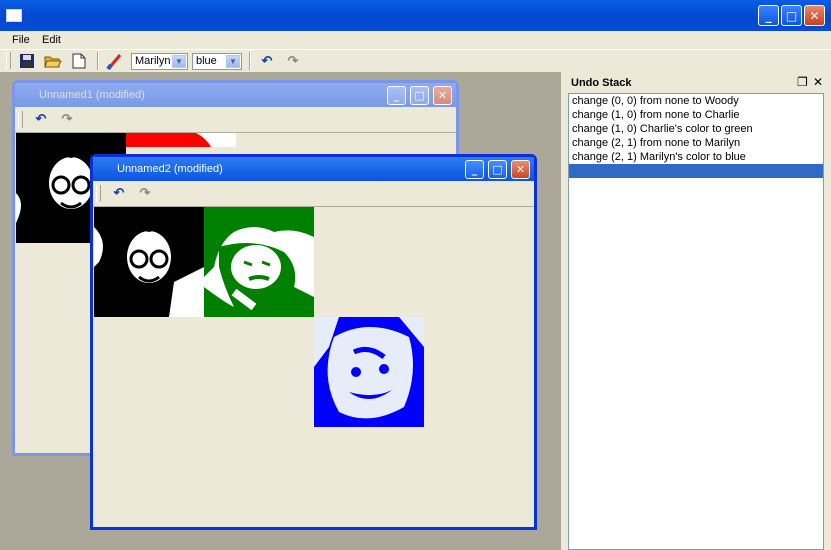  What do you see at coordinates (415, 15) in the screenshot?
I see `main-title-bar: _ □ ✕` at bounding box center [415, 15].